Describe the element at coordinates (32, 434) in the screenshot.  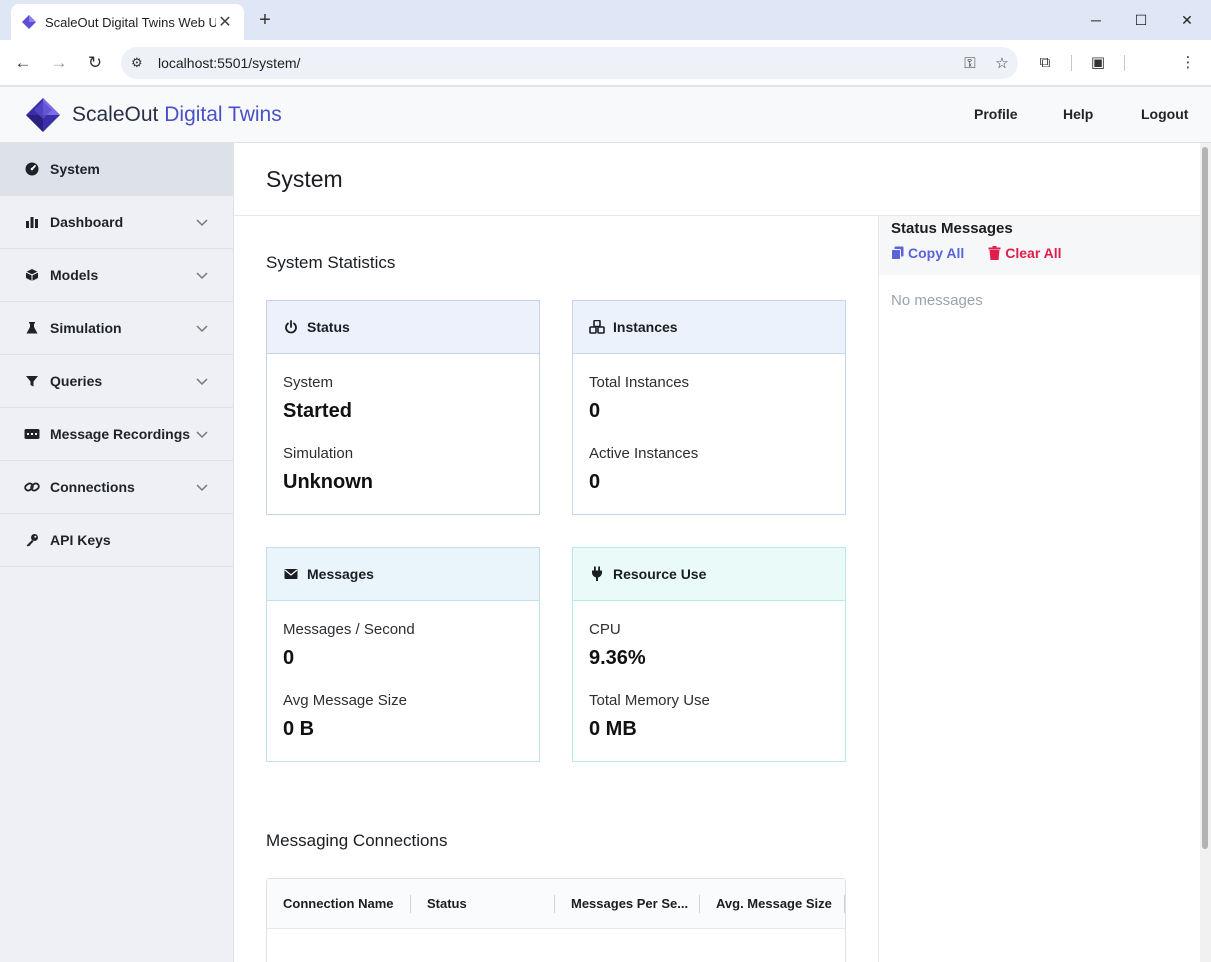
I see `recording-icon` at that location.